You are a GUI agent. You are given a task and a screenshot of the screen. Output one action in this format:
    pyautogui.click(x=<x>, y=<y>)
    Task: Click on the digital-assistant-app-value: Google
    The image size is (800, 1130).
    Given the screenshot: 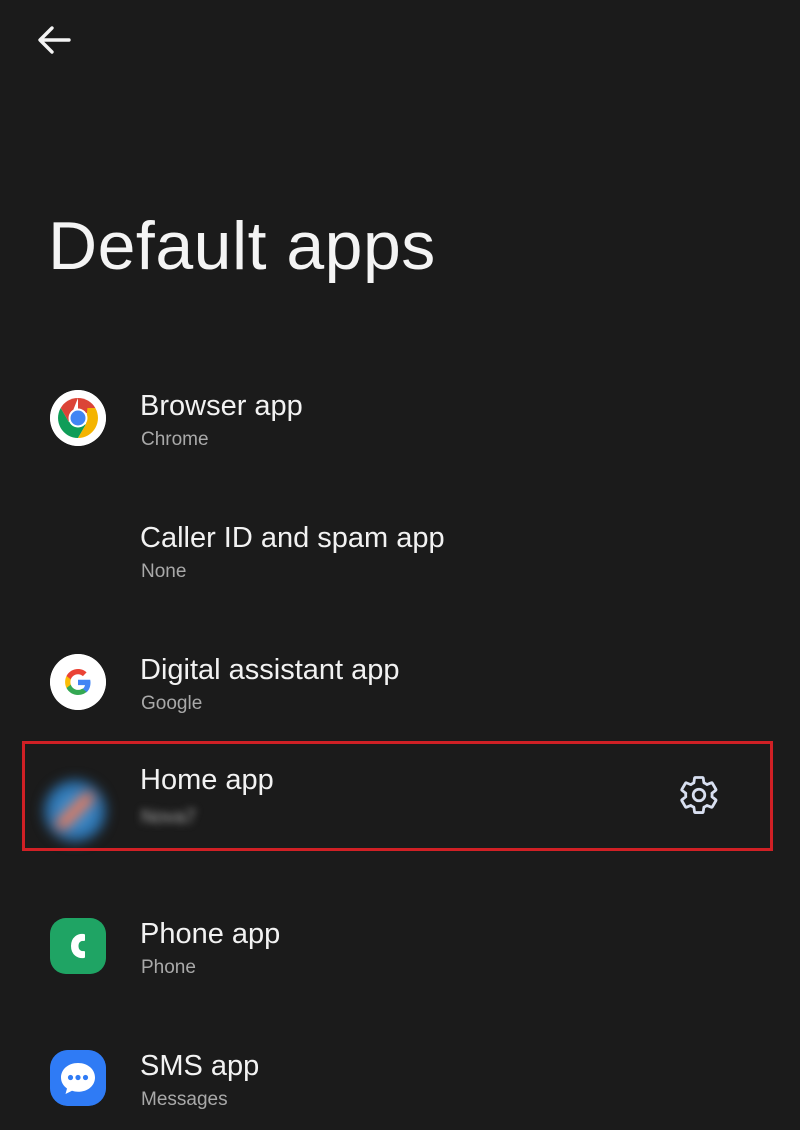 What is the action you would take?
    pyautogui.click(x=172, y=703)
    